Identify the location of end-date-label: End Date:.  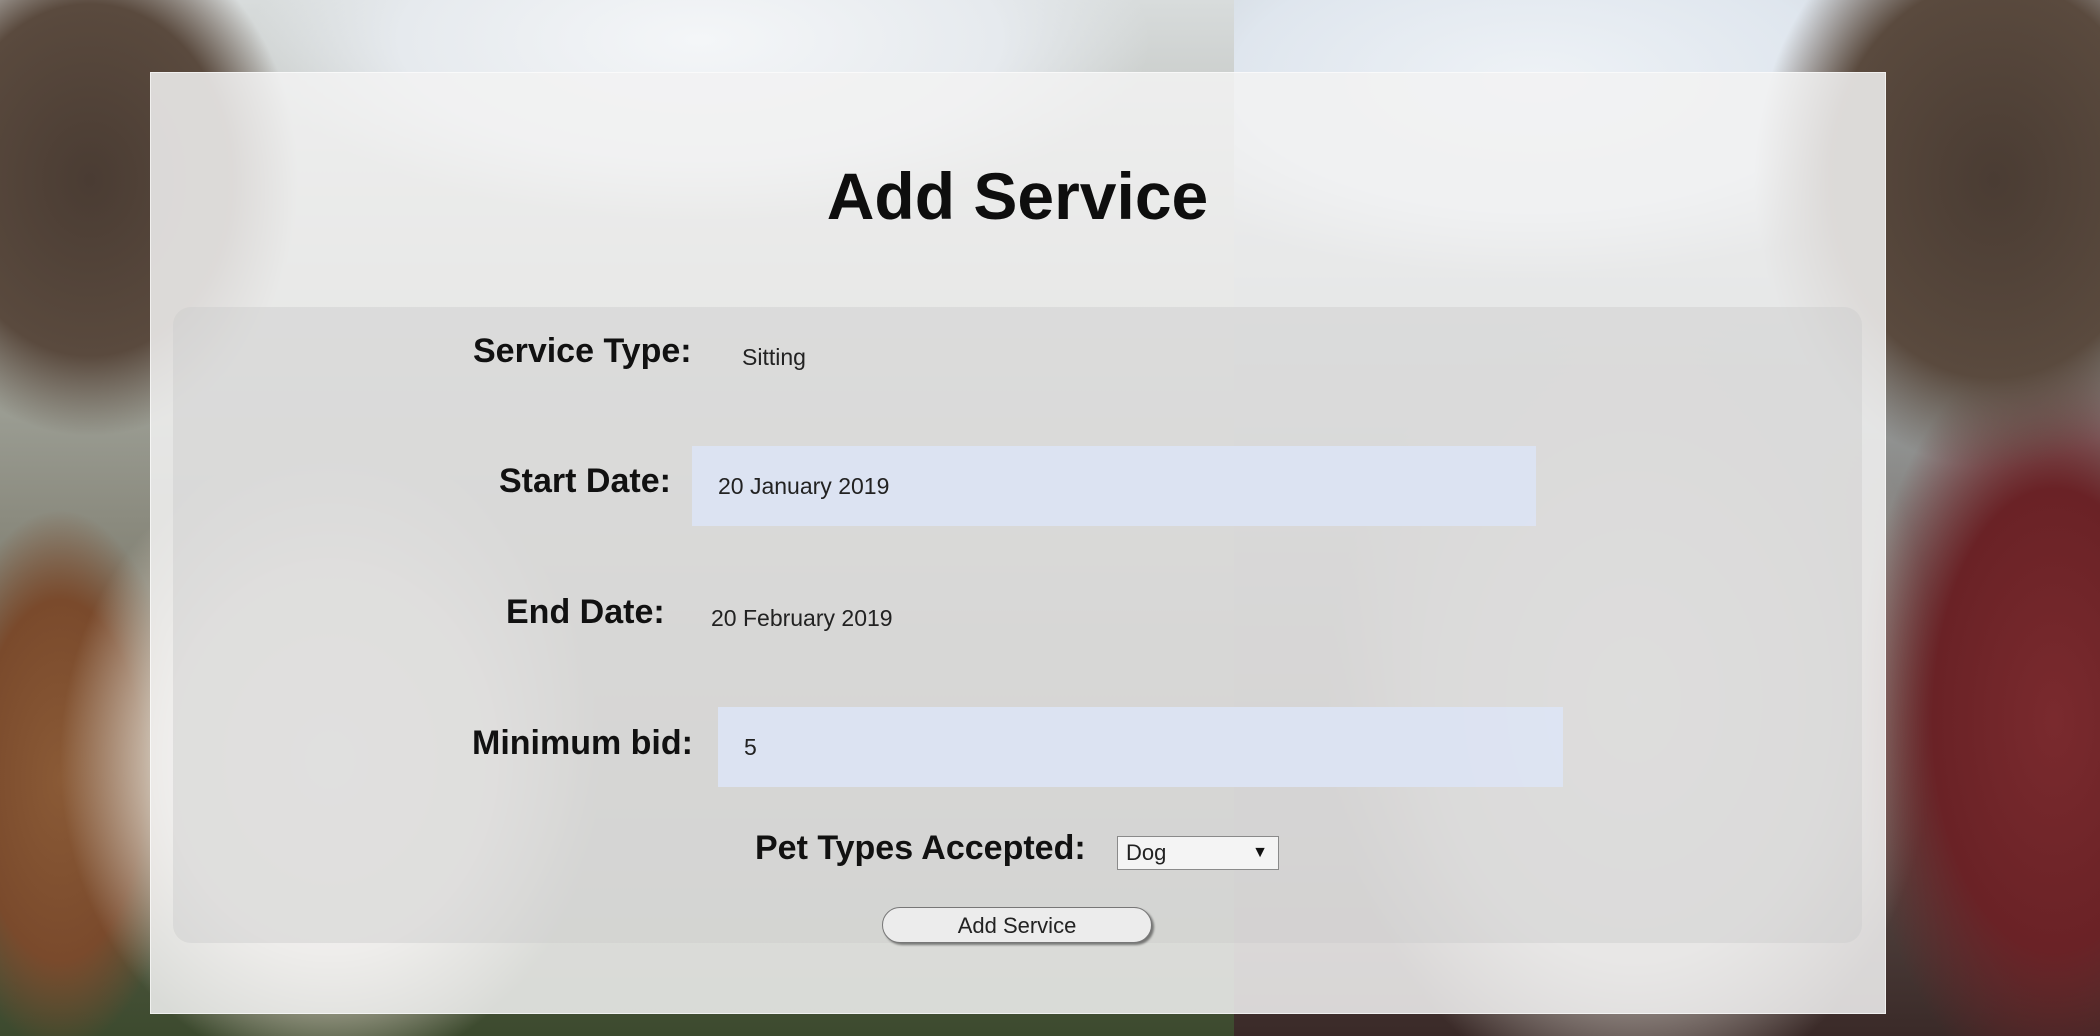
(585, 612).